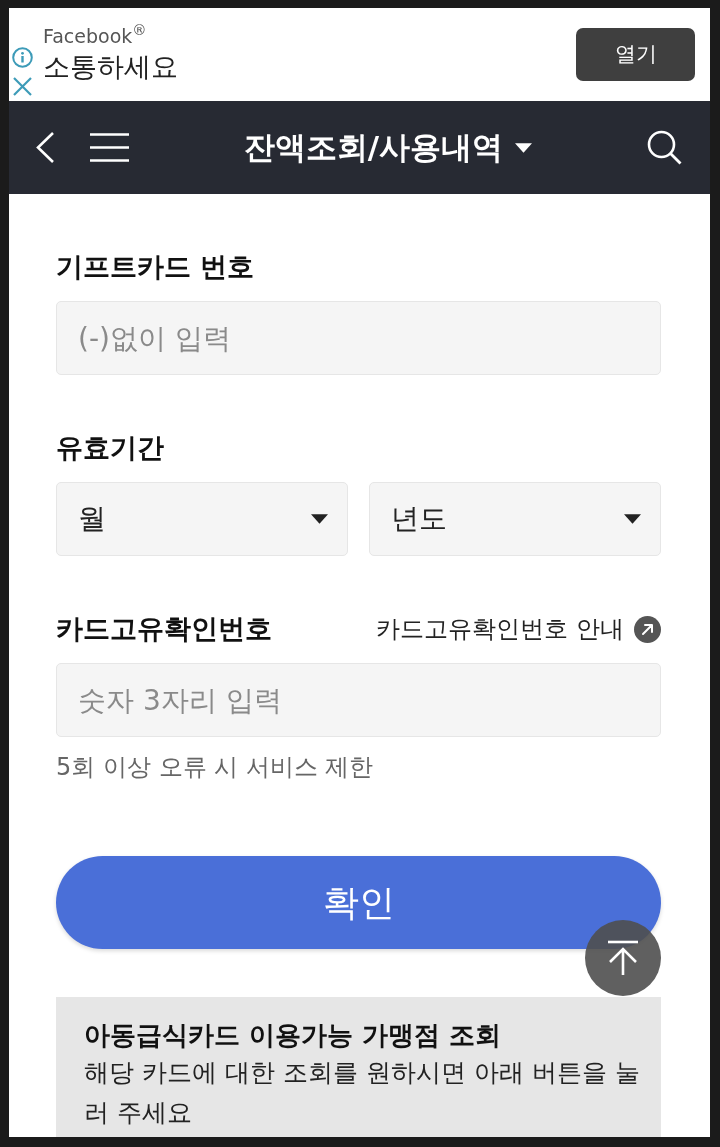  Describe the element at coordinates (664, 147) in the screenshot. I see `search-icon` at that location.